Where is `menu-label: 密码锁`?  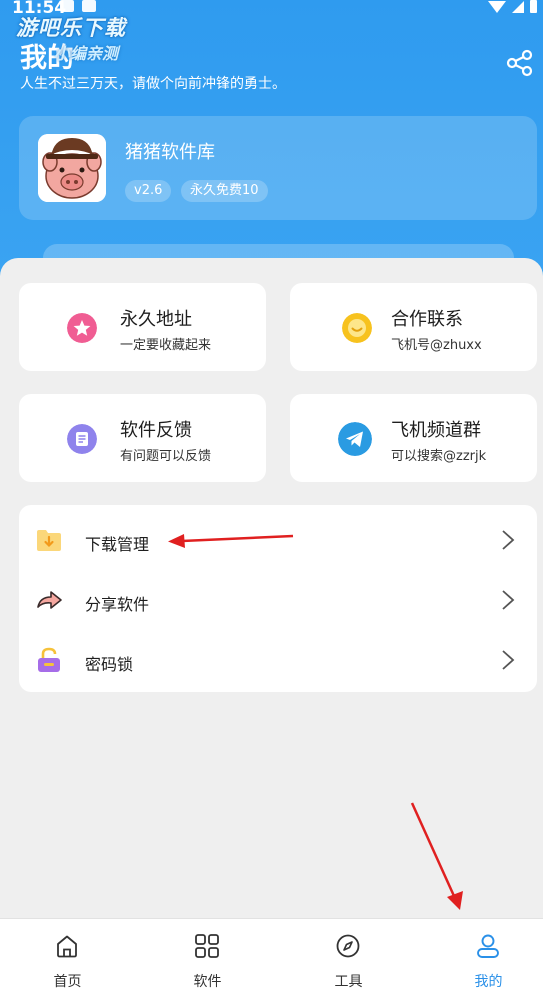
menu-label: 密码锁 is located at coordinates (109, 664).